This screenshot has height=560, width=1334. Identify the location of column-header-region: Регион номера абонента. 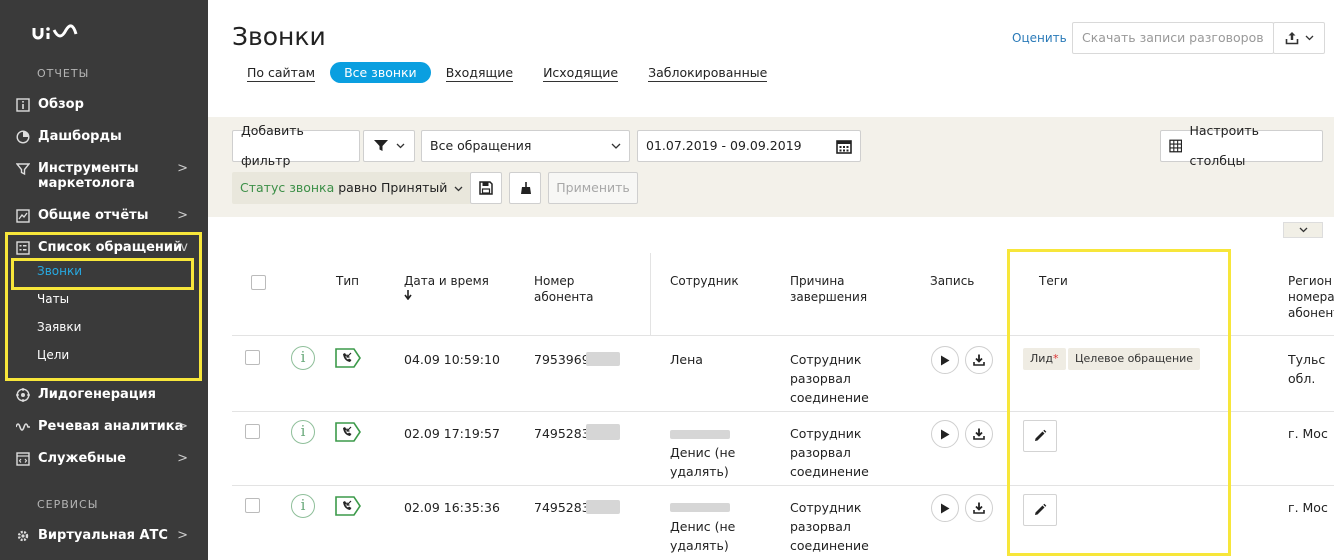
(1311, 297).